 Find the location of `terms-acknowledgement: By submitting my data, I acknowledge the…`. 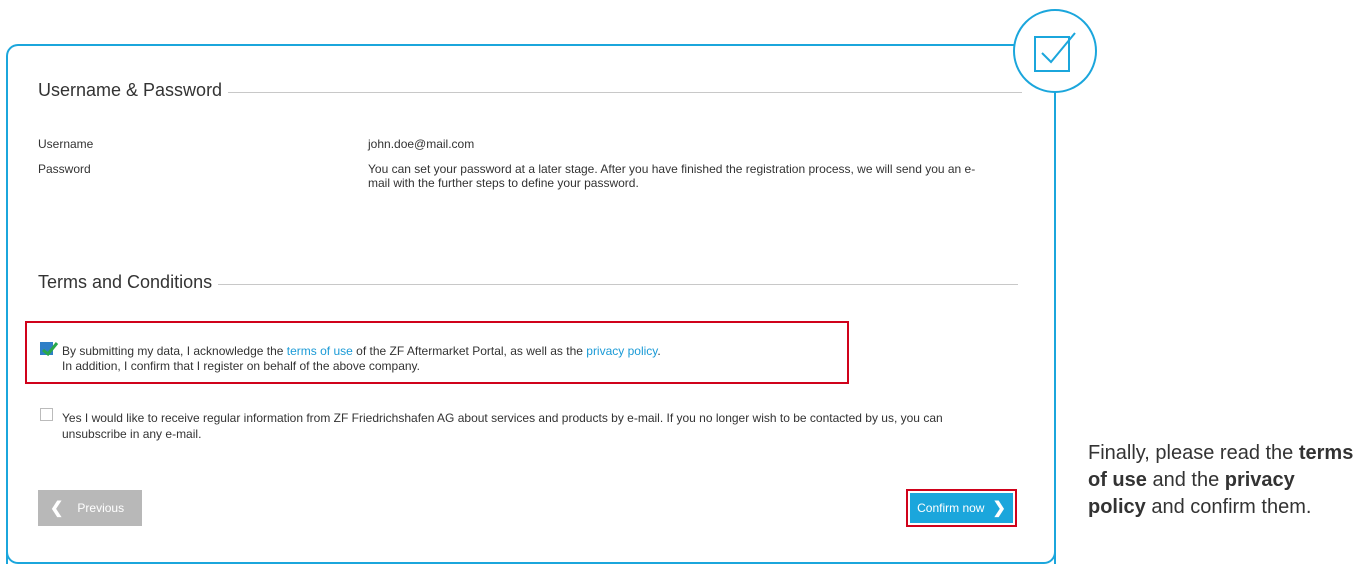

terms-acknowledgement: By submitting my data, I acknowledge the… is located at coordinates (452, 359).